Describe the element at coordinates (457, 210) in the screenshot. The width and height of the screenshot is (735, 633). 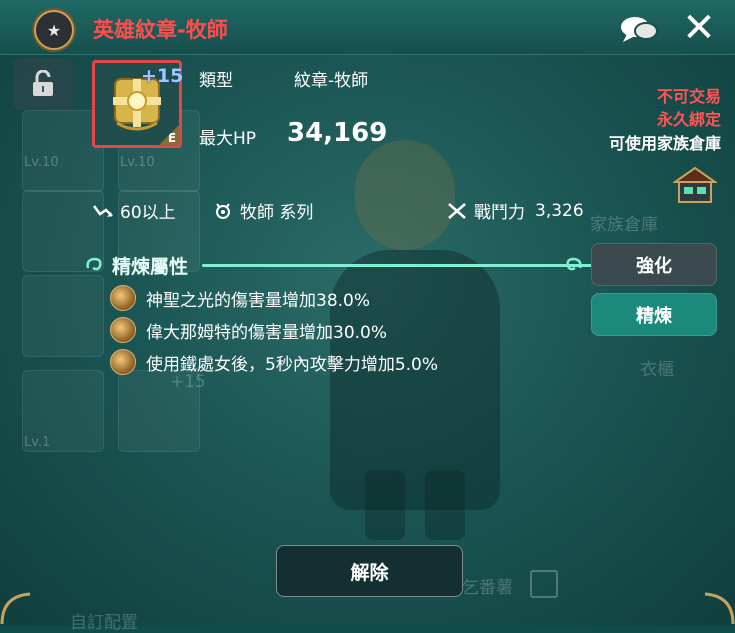
I see `crossed-swords-icon` at that location.